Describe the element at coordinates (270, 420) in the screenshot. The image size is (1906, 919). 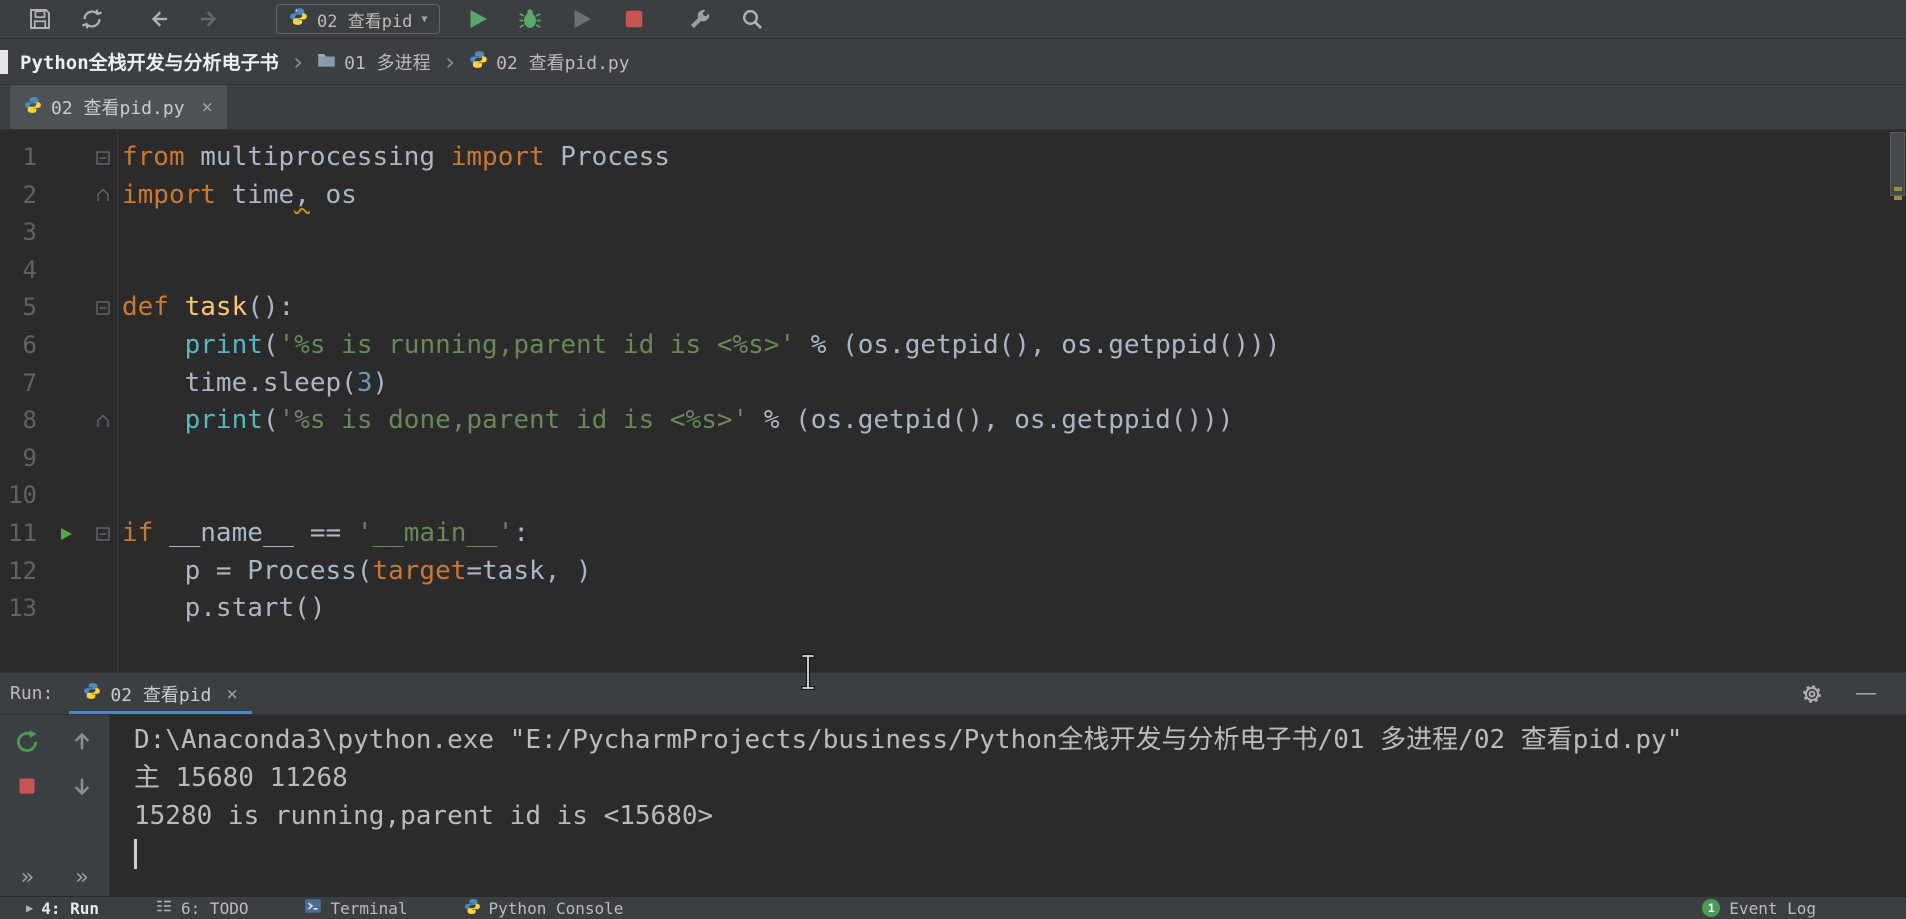
I see `code-token: (` at that location.